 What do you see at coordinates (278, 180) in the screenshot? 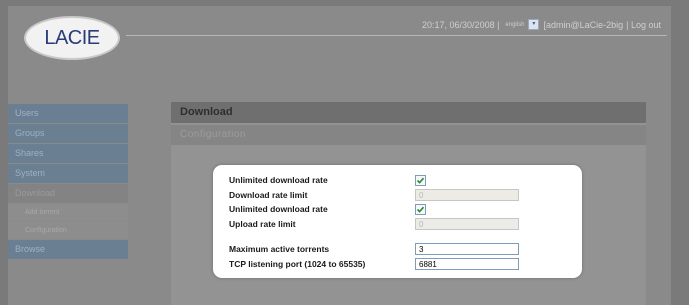
I see `unlimited-download-label: Unlimited download rate` at bounding box center [278, 180].